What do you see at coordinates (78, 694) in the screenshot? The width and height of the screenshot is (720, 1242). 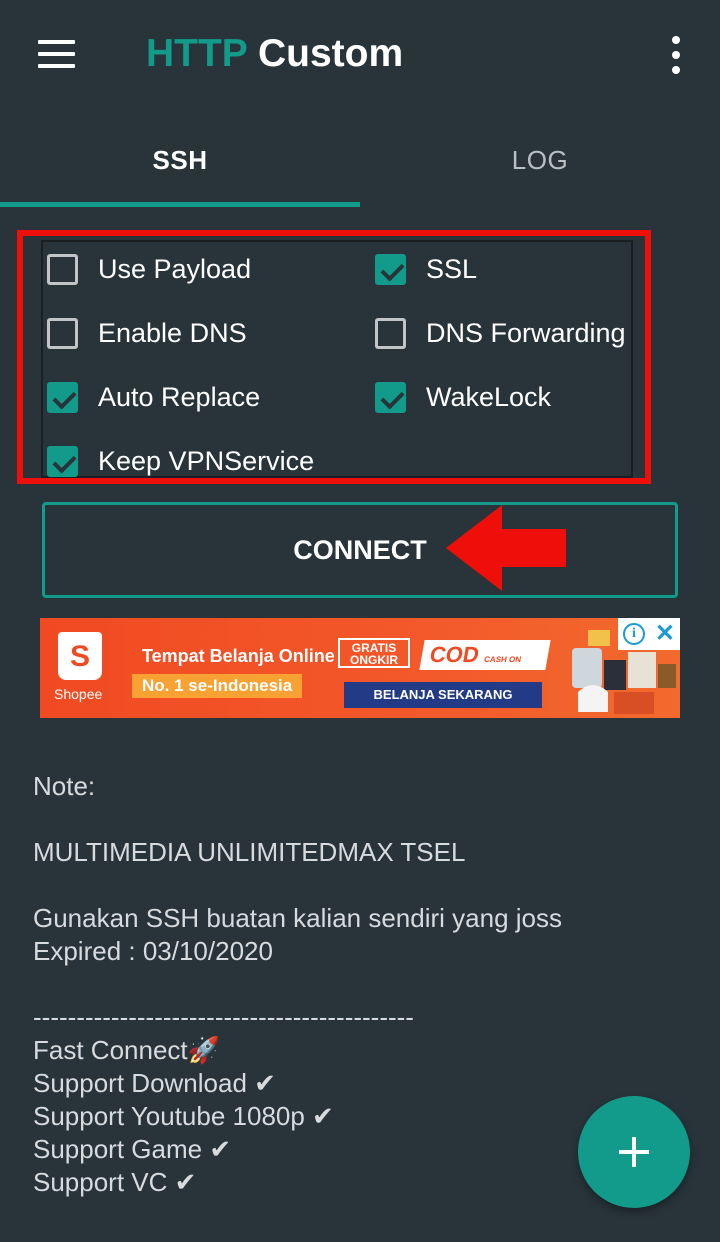 I see `ad-brand: Shopee` at bounding box center [78, 694].